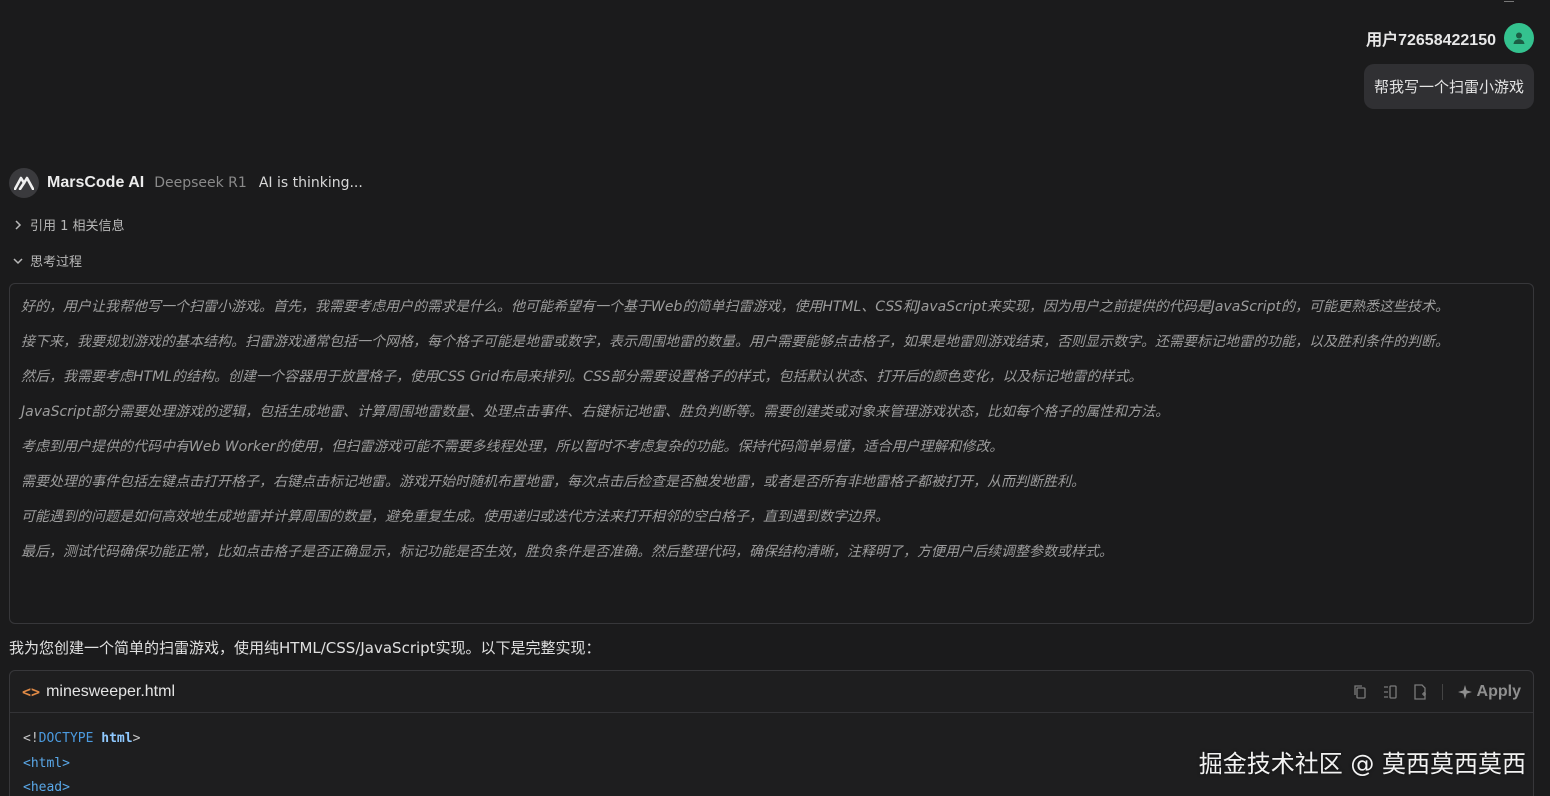 This screenshot has width=1550, height=796. What do you see at coordinates (18, 225) in the screenshot?
I see `chevron-right-icon` at bounding box center [18, 225].